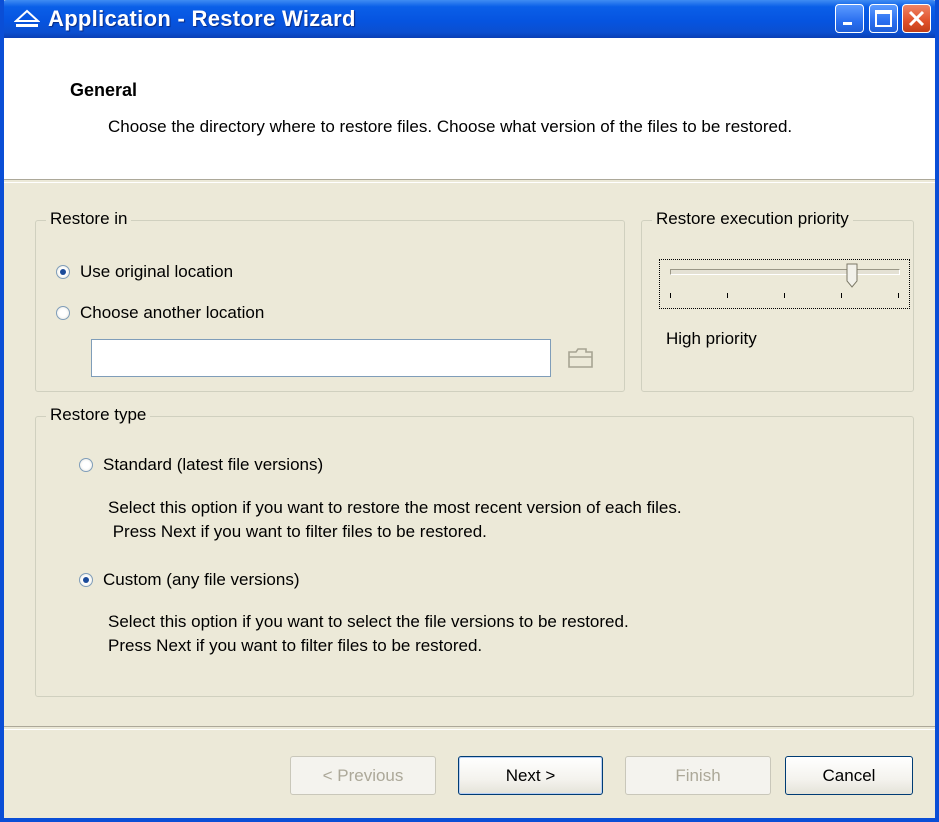 Image resolution: width=939 pixels, height=822 pixels. I want to click on minimize-icon, so click(847, 23).